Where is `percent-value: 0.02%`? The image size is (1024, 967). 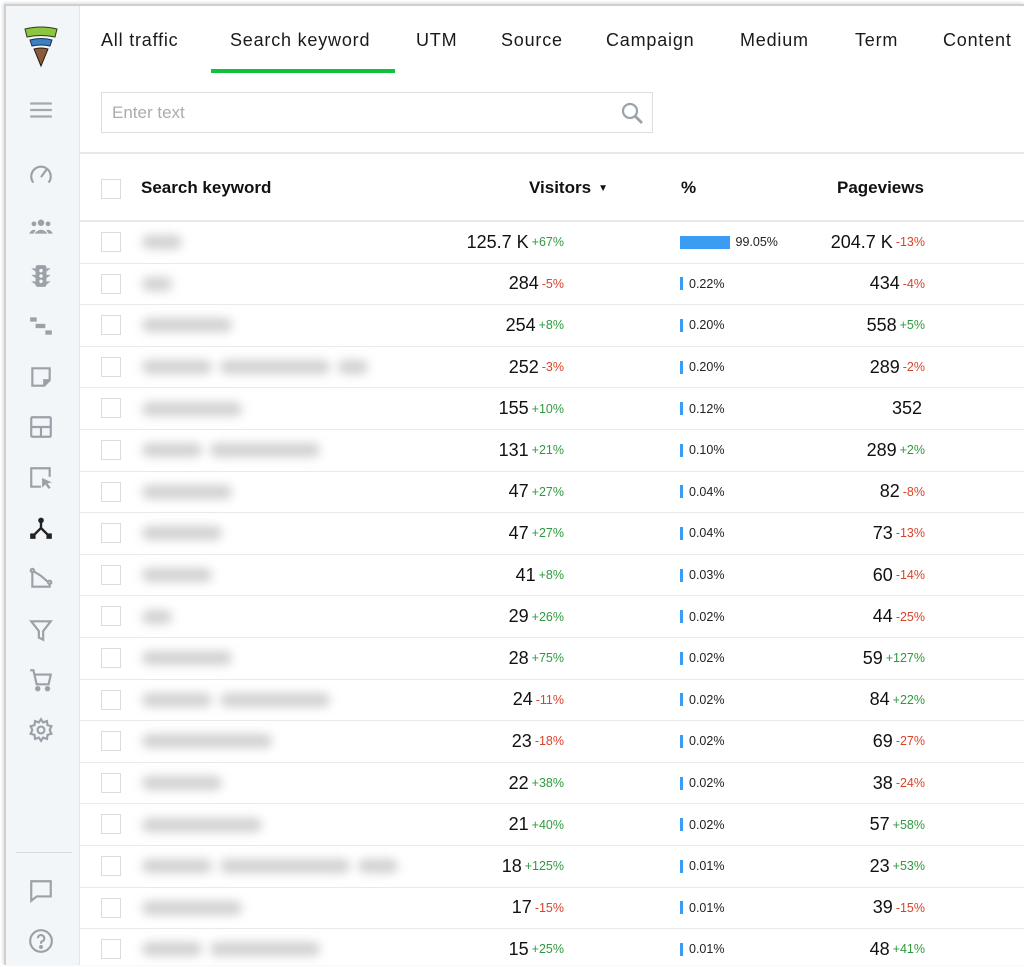
percent-value: 0.02% is located at coordinates (707, 658).